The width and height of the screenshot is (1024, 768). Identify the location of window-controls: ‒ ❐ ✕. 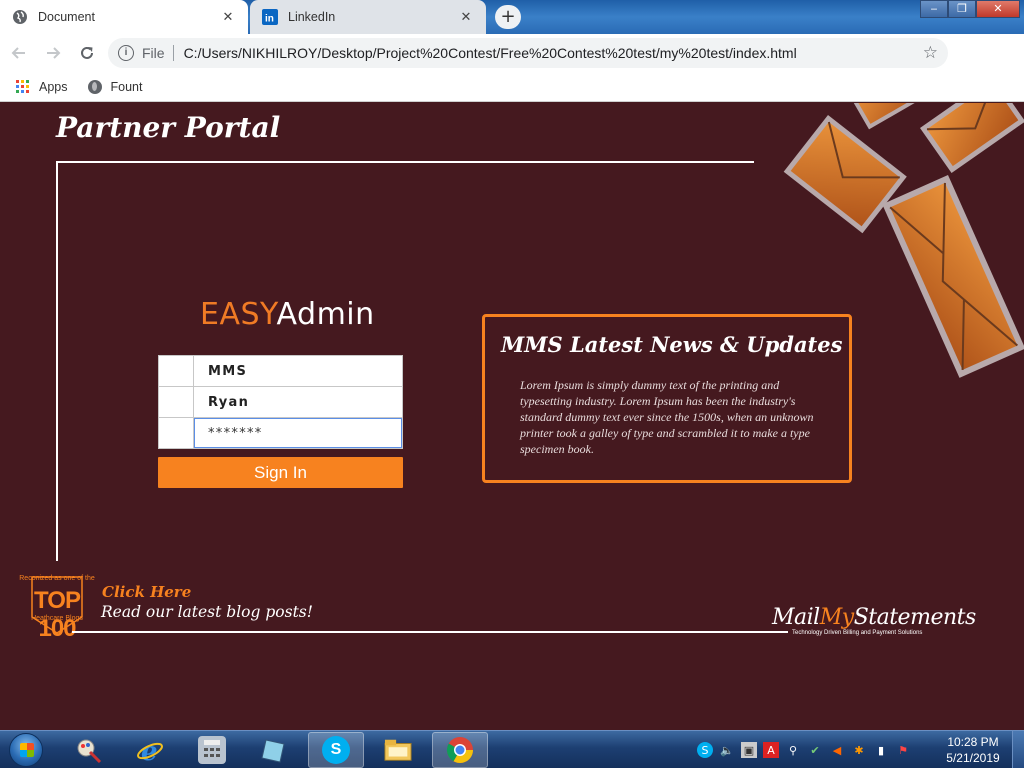
(970, 9).